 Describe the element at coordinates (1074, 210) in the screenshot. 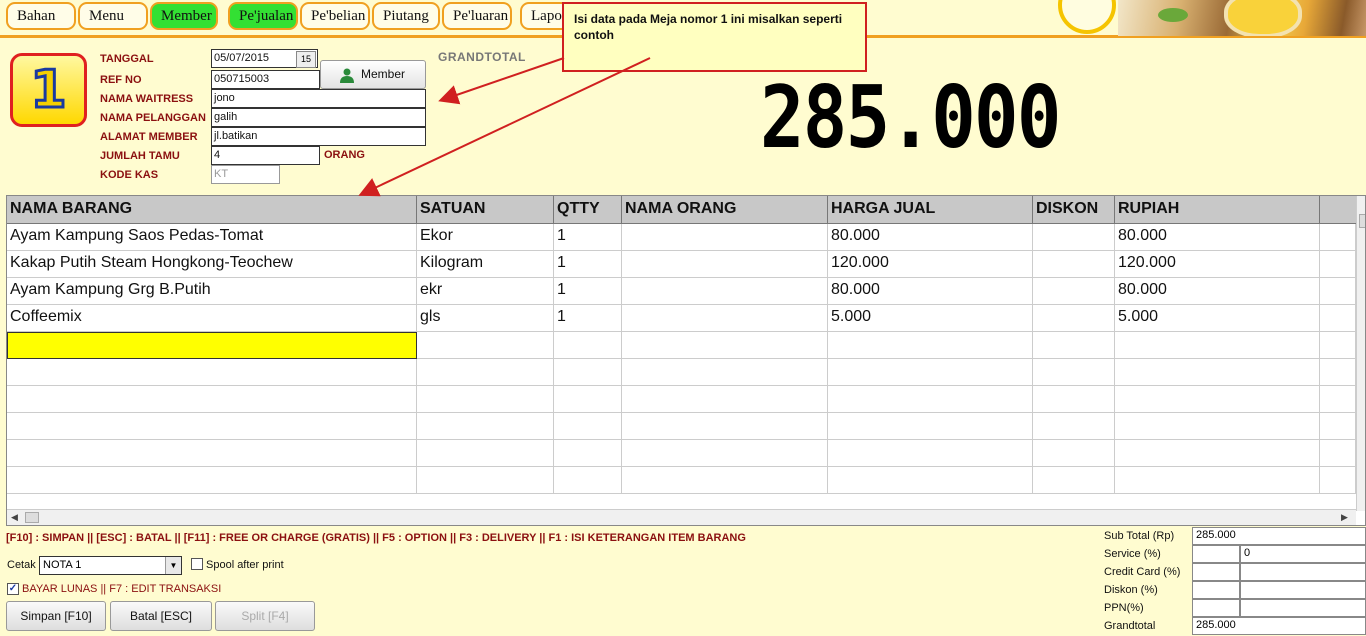

I see `col-header-diskon: DISKON` at that location.